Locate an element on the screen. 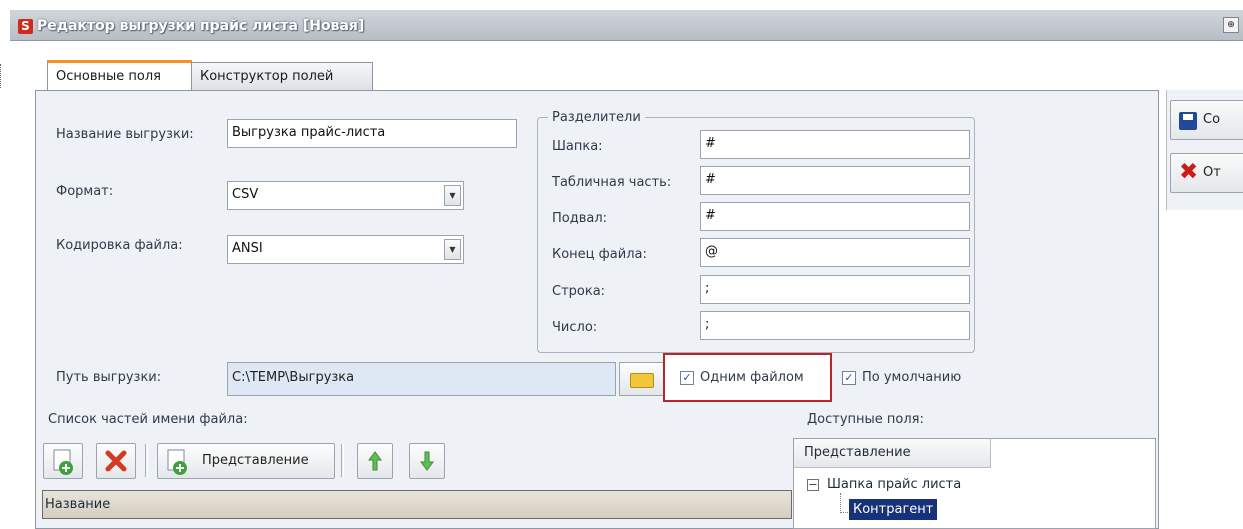  tab-field-constructor: Конструктор полей is located at coordinates (282, 76).